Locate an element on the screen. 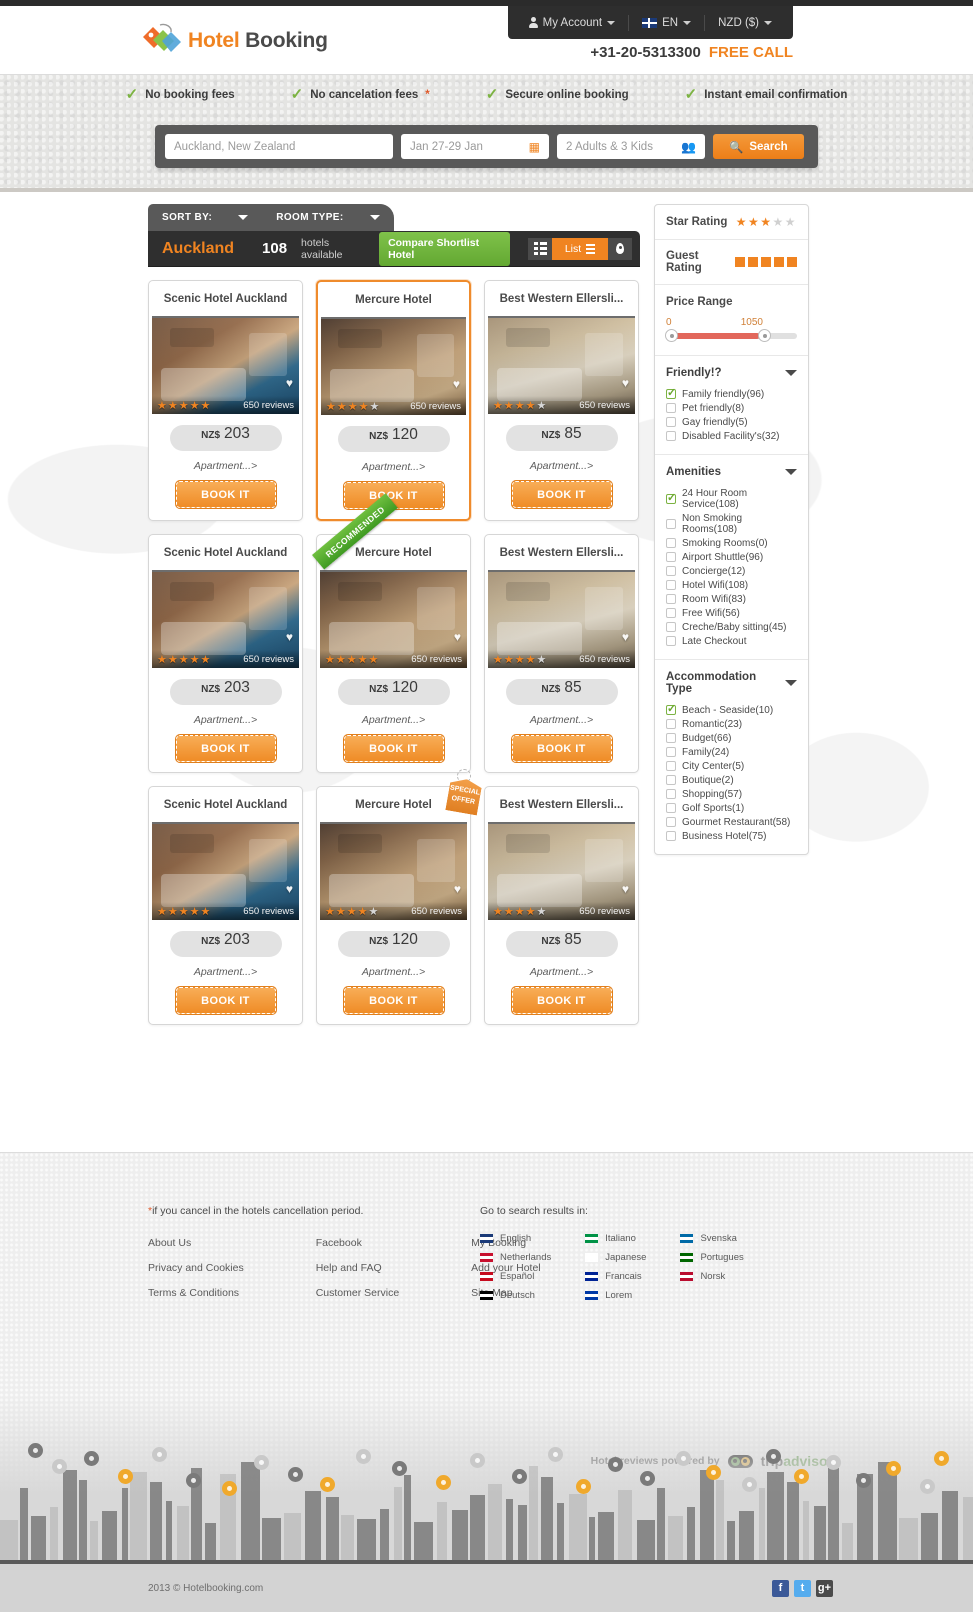  guests-input: 2 Adults & 3 Kids 👥 is located at coordinates (631, 146).